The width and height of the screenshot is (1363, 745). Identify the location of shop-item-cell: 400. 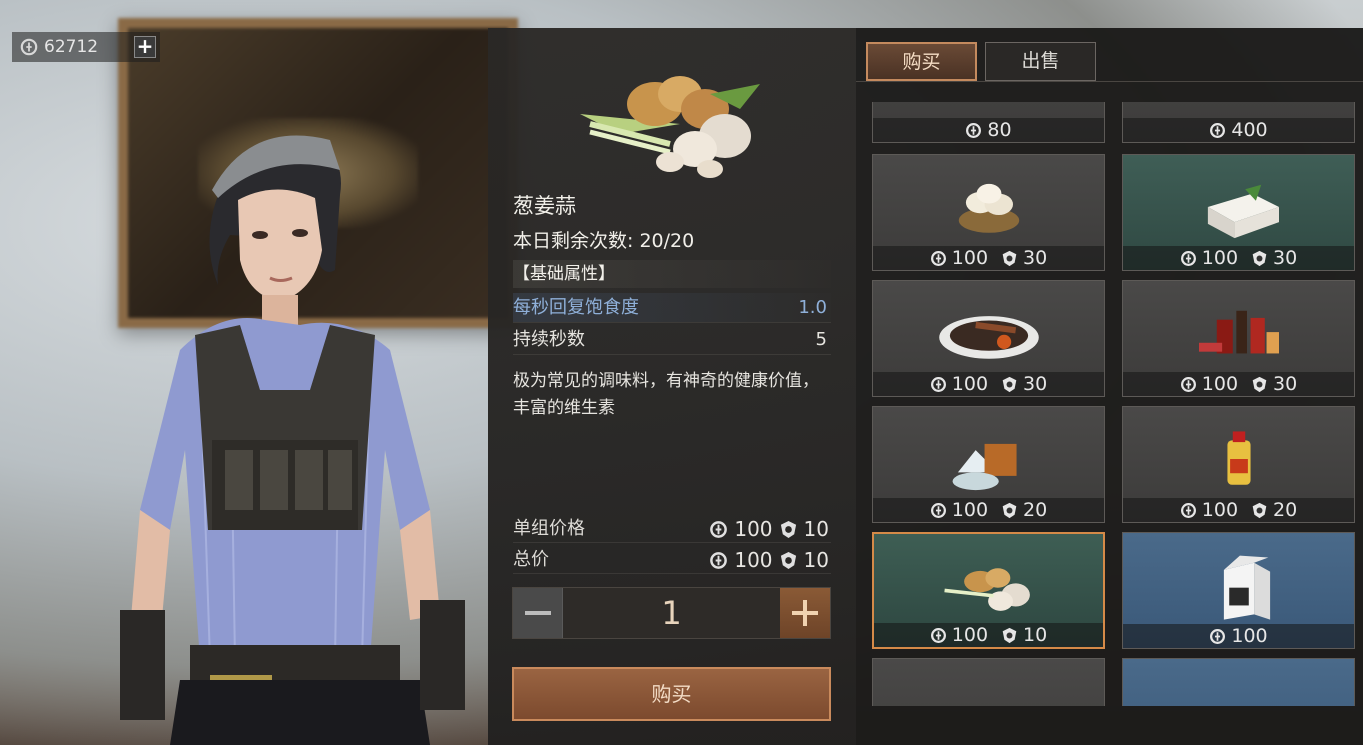
(1238, 122).